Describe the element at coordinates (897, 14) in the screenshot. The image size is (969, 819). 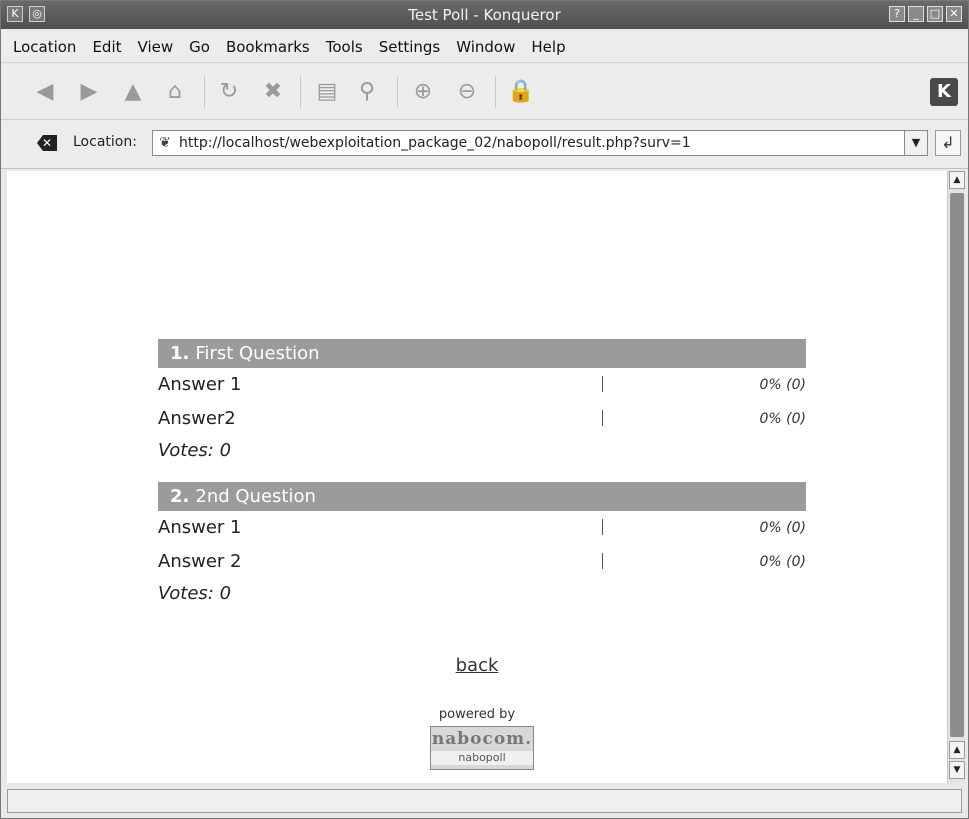
I see `help-button: ?` at that location.